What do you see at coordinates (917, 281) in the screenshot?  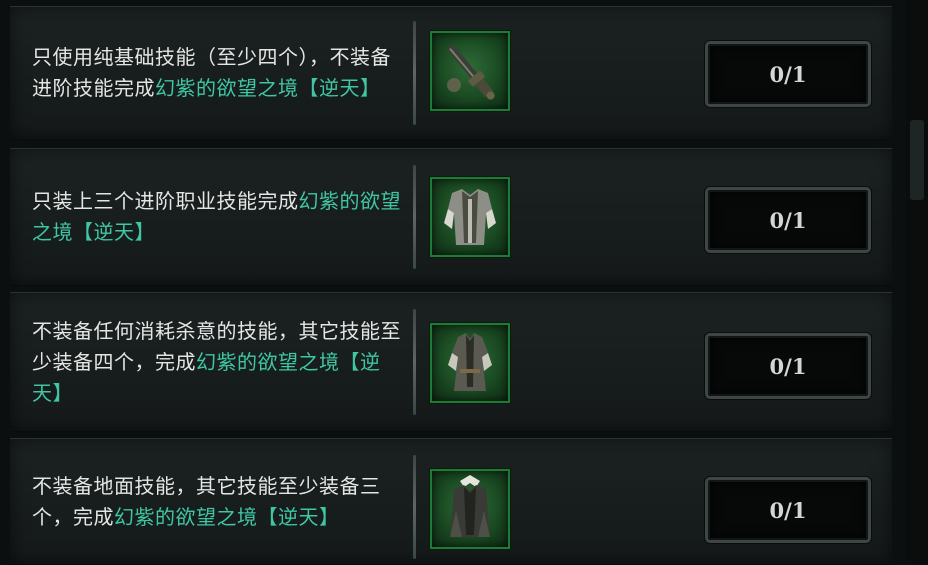 I see `scrollbar` at bounding box center [917, 281].